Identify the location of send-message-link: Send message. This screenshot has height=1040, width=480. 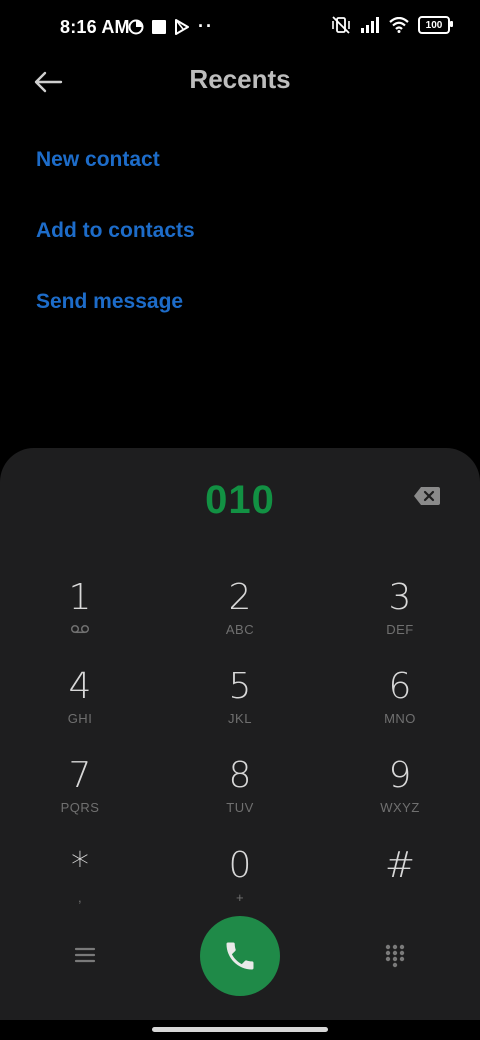
(109, 302).